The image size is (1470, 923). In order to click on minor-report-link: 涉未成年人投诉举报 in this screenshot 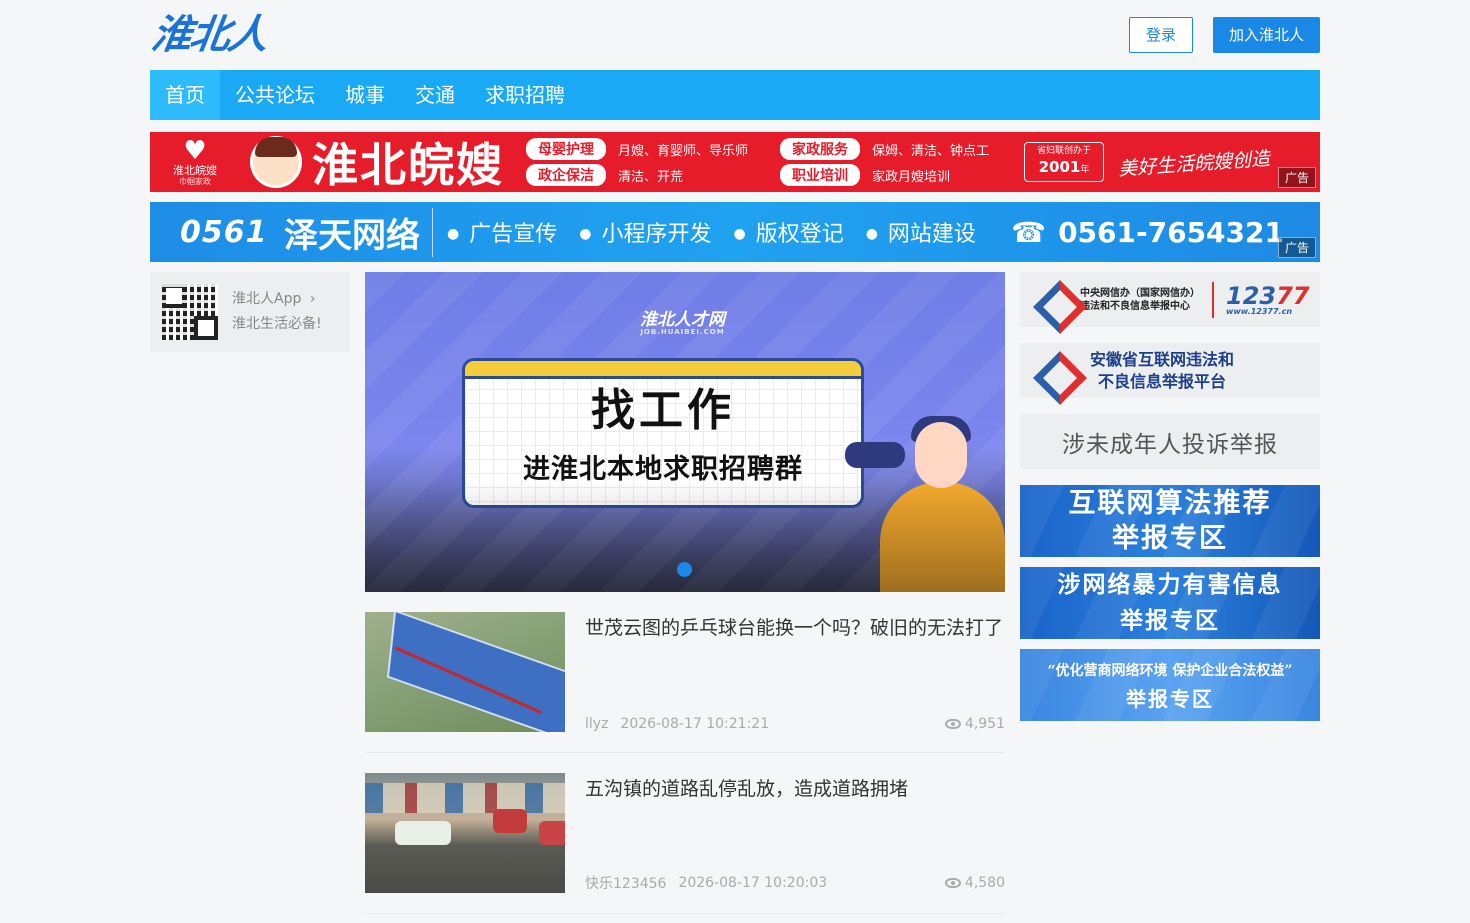, I will do `click(1170, 441)`.